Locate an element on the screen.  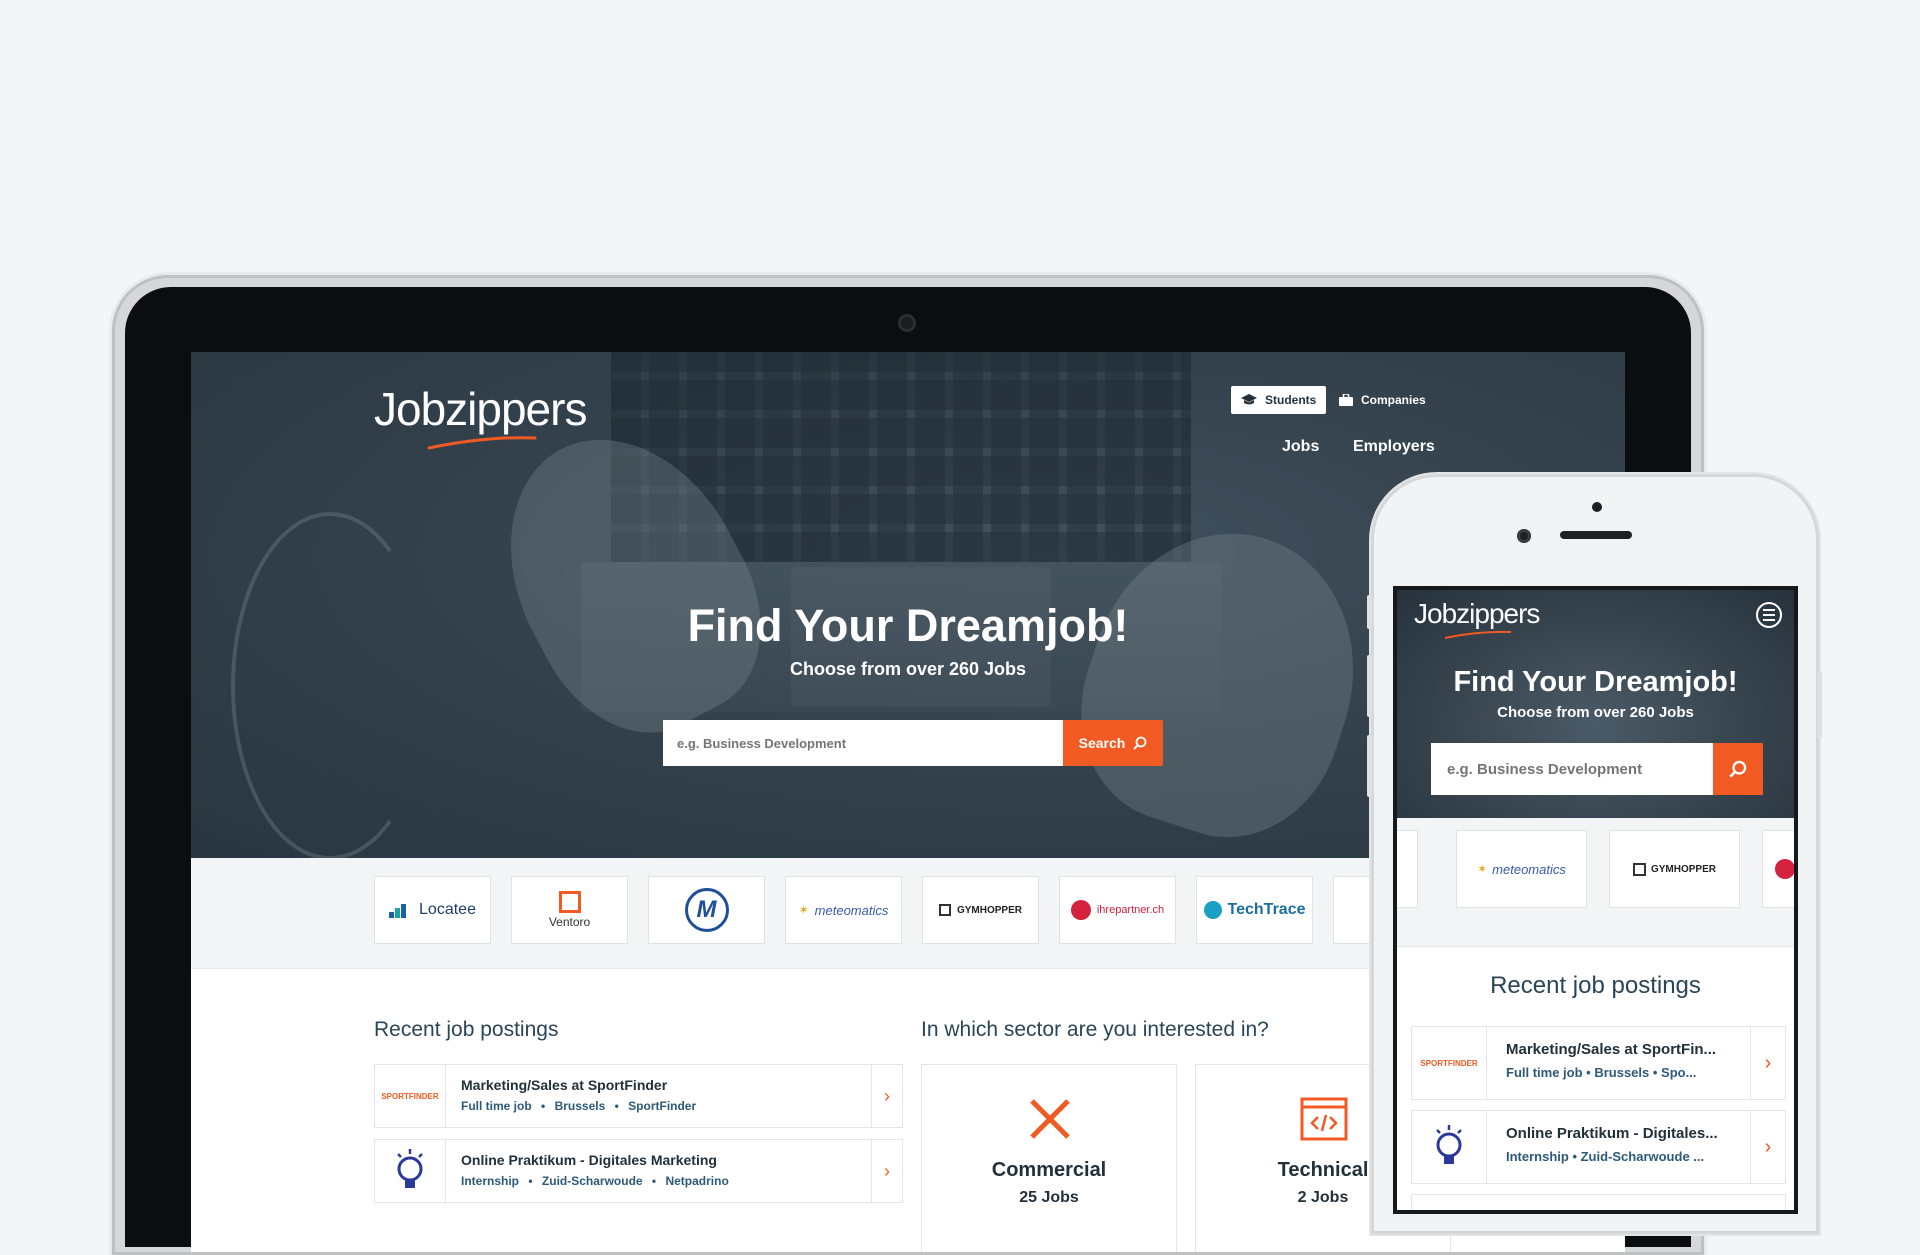
sector-card-commercial: Commercial 25 Jobs is located at coordinates (1049, 1158).